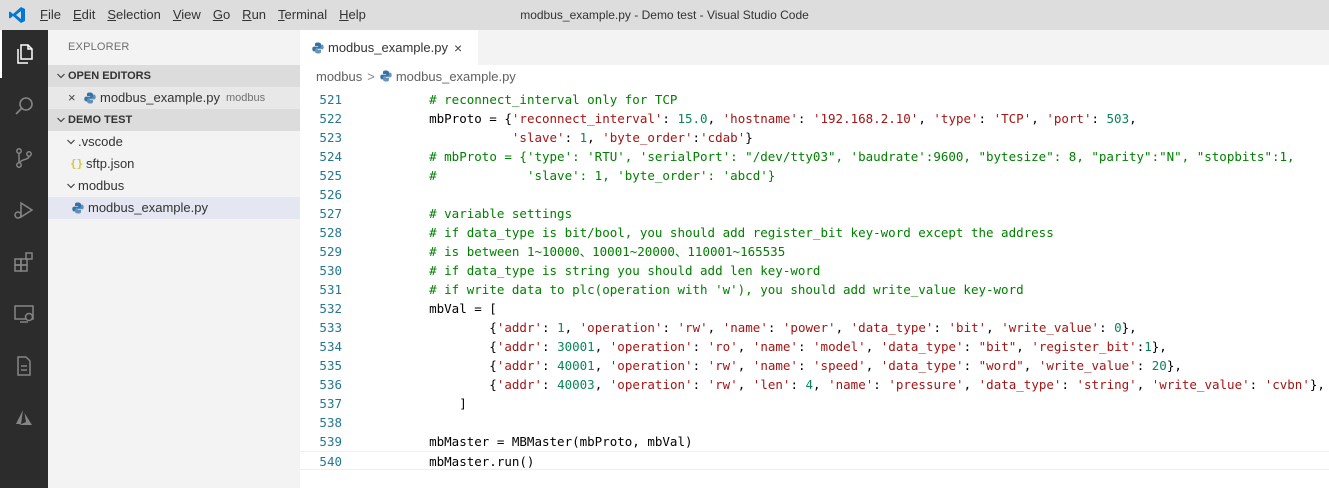  I want to click on menu-item: Go, so click(221, 15).